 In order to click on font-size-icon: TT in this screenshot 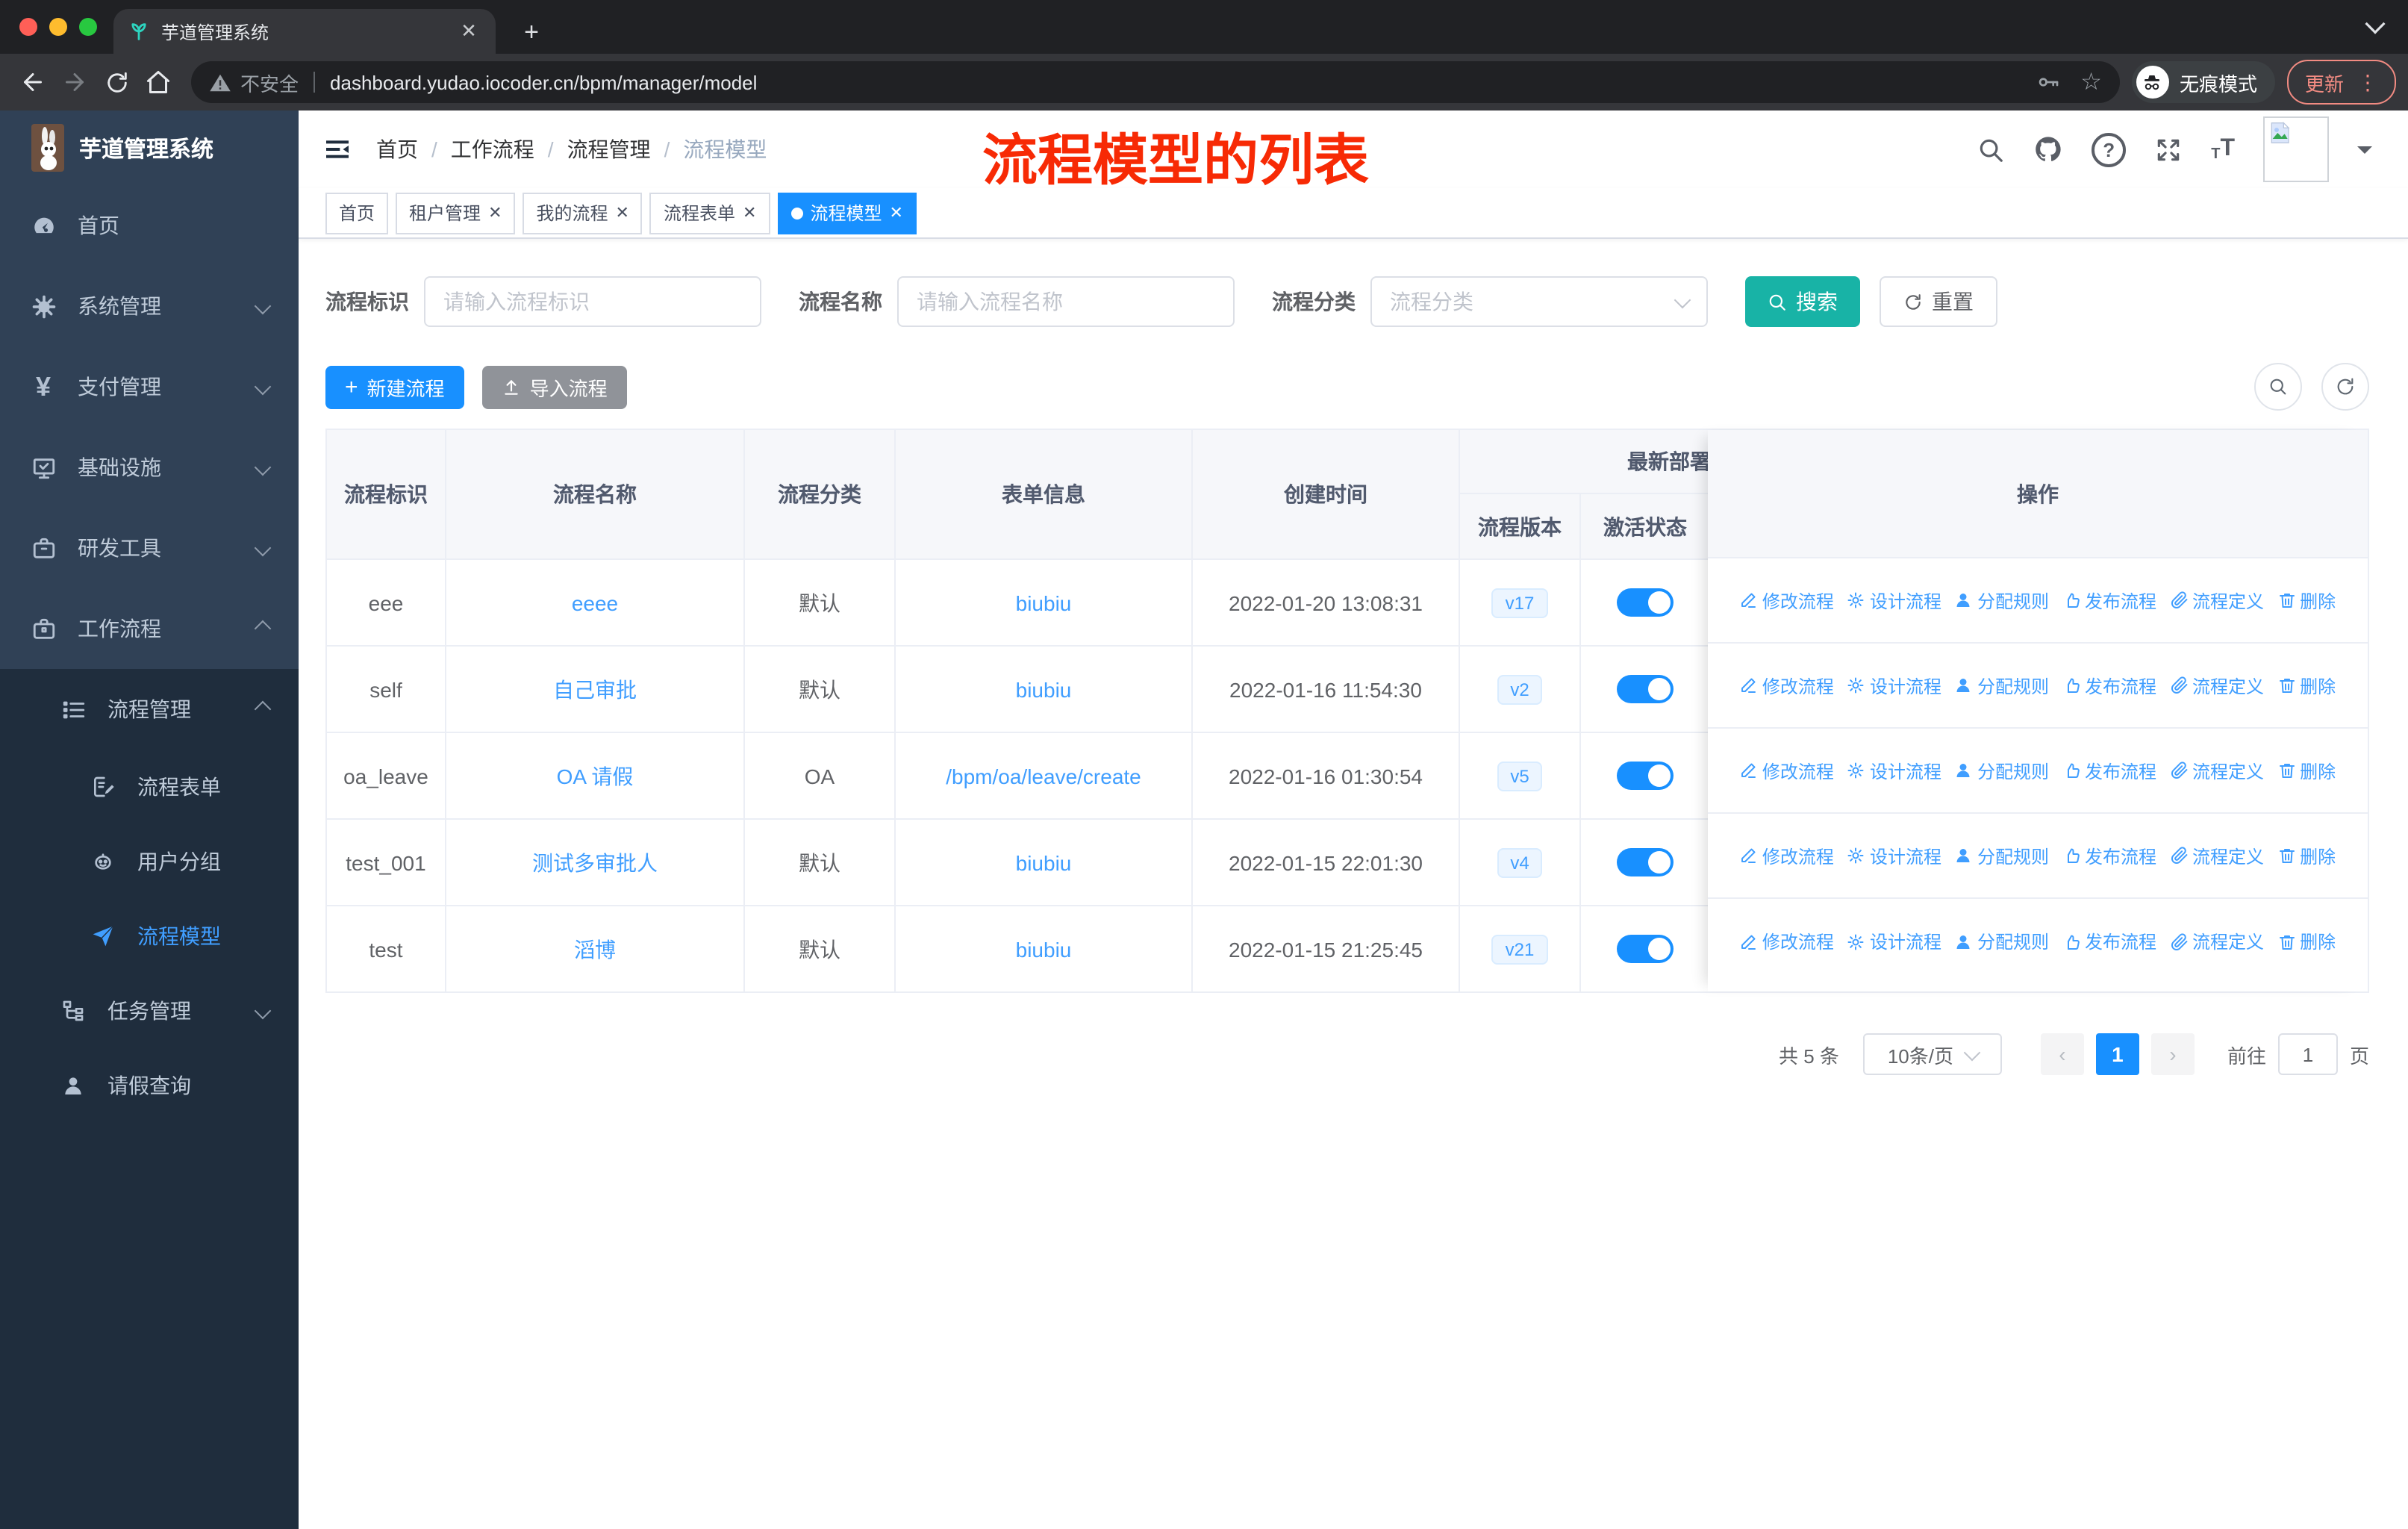, I will do `click(2223, 149)`.